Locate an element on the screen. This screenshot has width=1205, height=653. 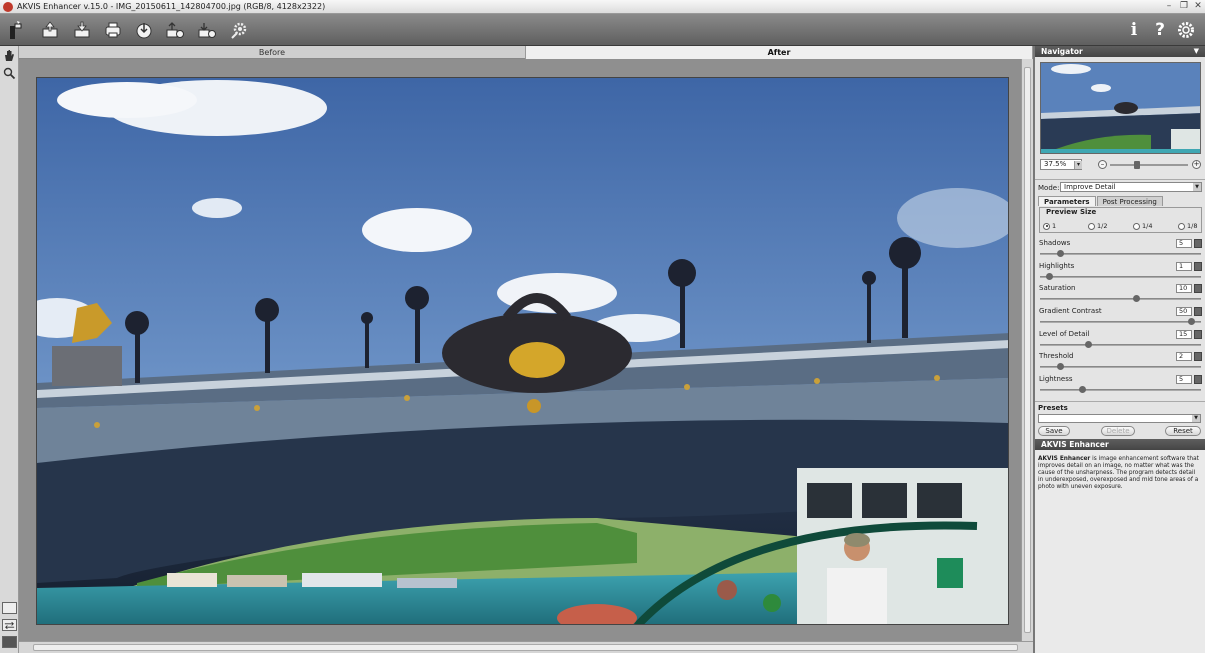
save-file-icon is located at coordinates (82, 30).